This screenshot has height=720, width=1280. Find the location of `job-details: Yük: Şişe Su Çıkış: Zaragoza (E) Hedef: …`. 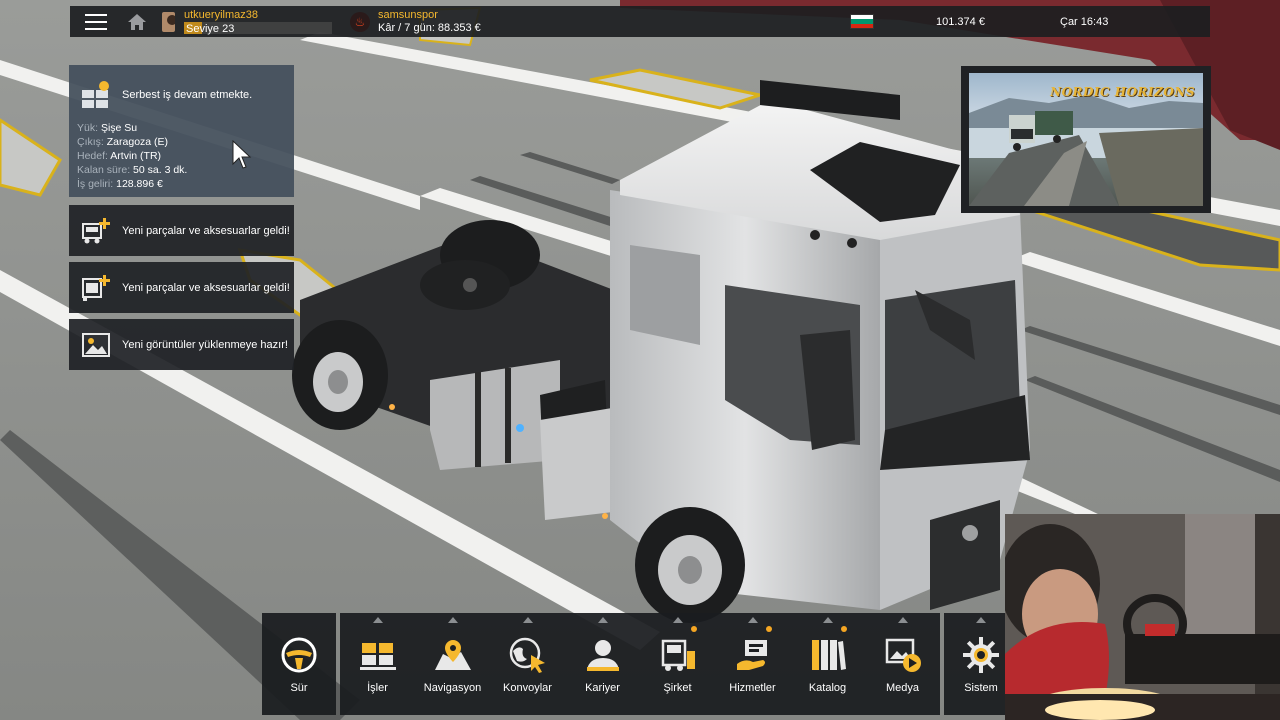

job-details: Yük: Şişe Su Çıkış: Zaragoza (E) Hedef: … is located at coordinates (181, 152).